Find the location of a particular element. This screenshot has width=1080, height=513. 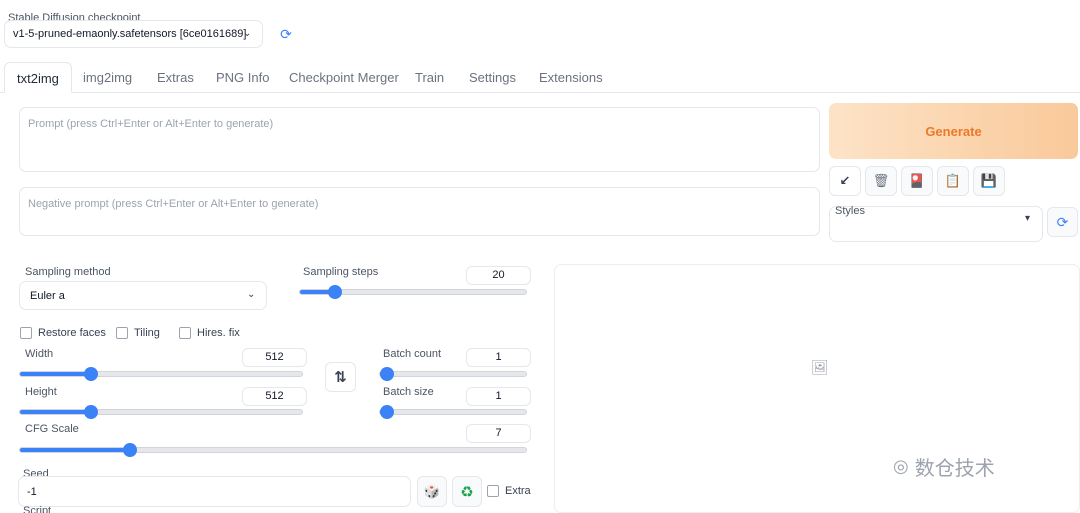

cfg-scale-input: 7 is located at coordinates (498, 433).